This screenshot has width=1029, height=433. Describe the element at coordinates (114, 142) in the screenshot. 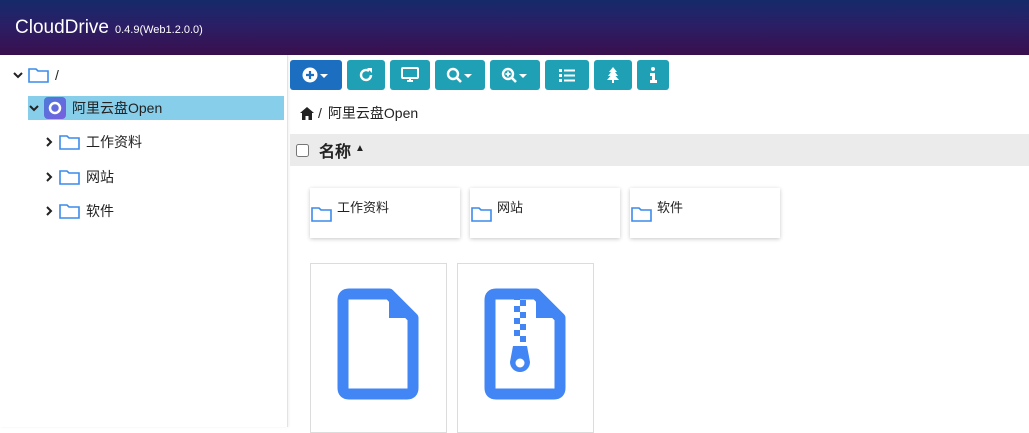

I see `tree-item-label: 工作资料` at that location.